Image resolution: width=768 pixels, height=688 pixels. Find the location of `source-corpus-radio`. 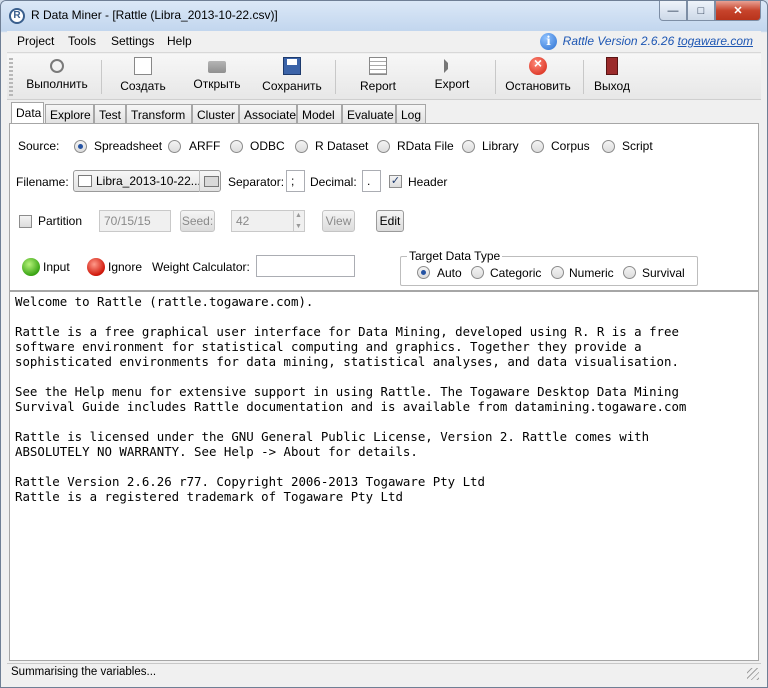

source-corpus-radio is located at coordinates (537, 146).